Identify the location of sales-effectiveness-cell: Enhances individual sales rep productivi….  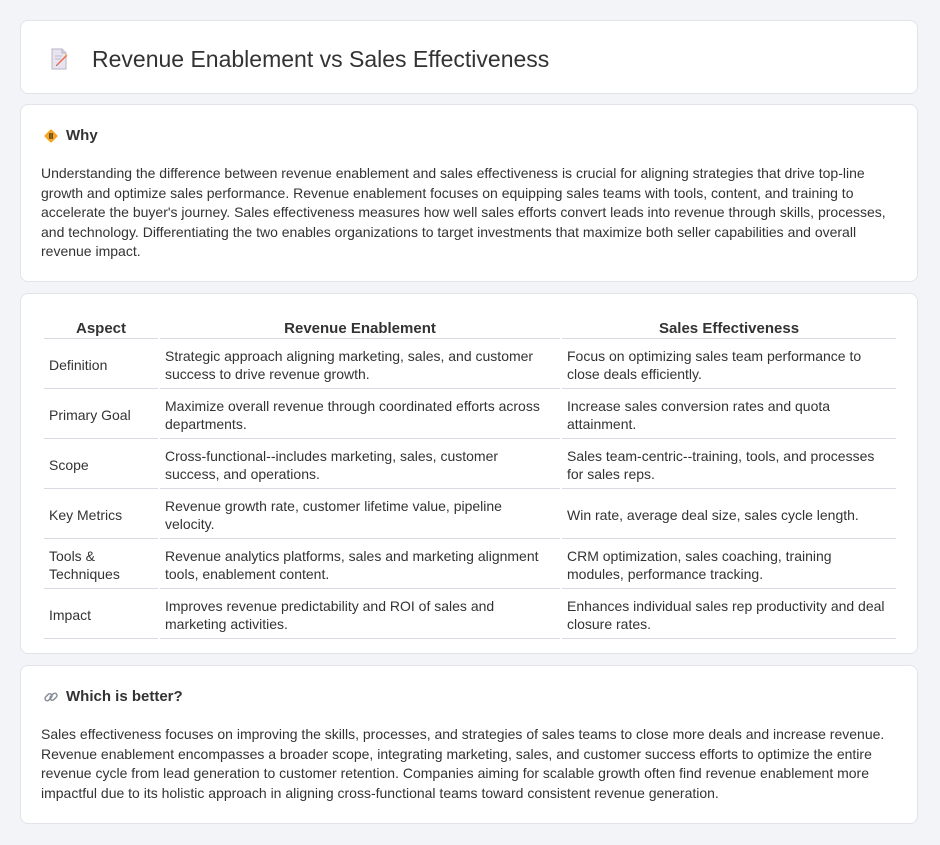
(729, 615).